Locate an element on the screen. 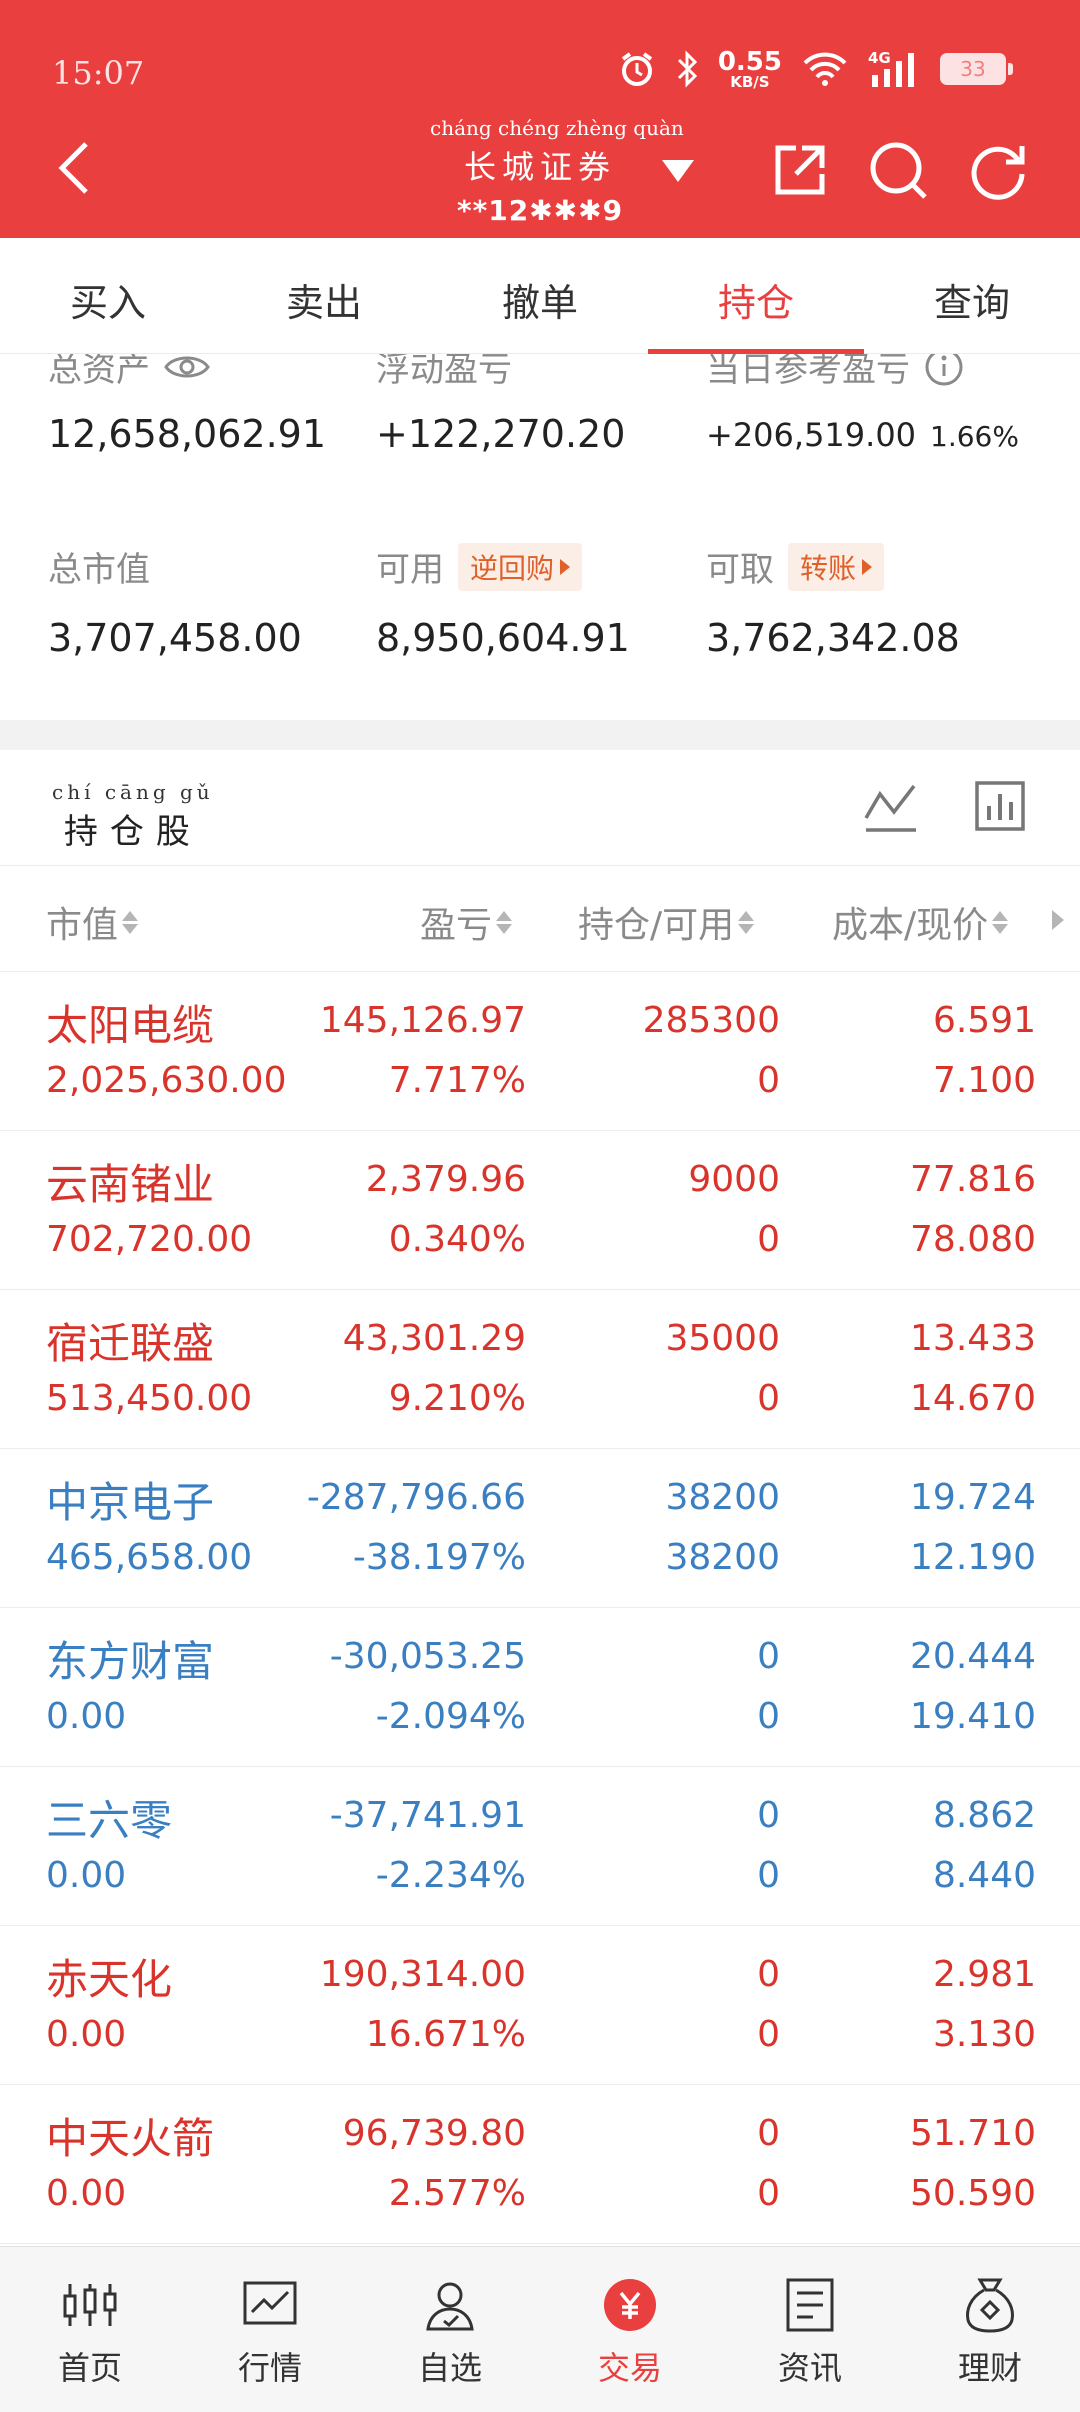  stock-pnl: 2,379.96 is located at coordinates (445, 1179).